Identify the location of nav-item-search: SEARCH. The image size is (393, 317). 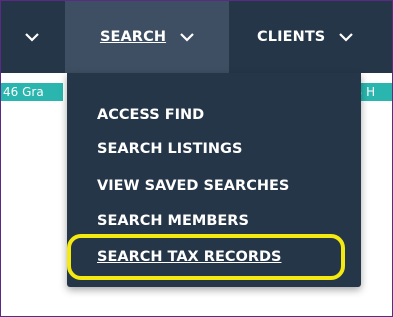
(147, 37).